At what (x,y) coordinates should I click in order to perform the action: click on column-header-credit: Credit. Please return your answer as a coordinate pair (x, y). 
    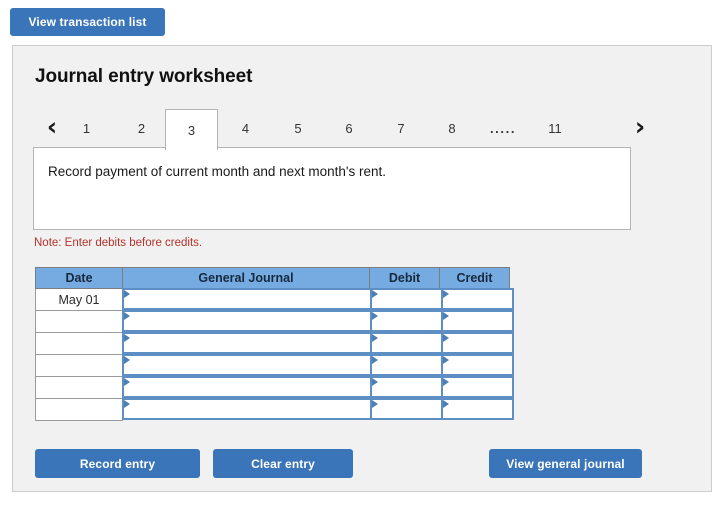
    Looking at the image, I should click on (474, 278).